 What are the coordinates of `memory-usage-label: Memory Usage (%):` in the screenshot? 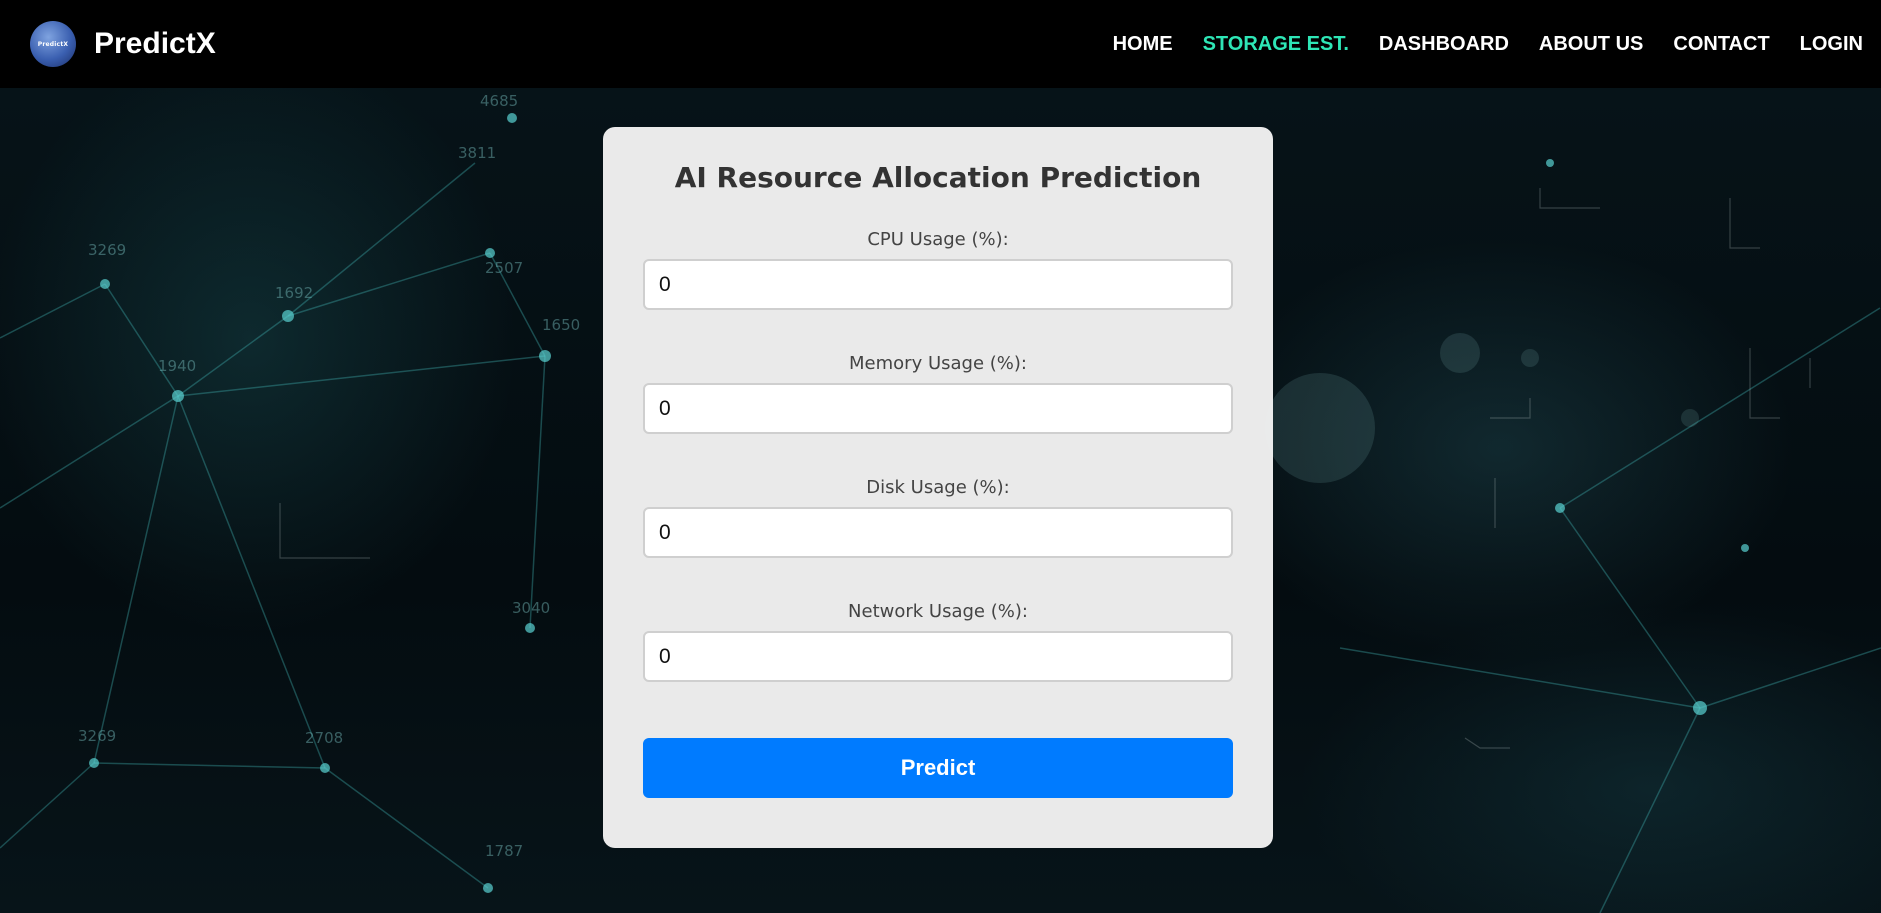 It's located at (938, 363).